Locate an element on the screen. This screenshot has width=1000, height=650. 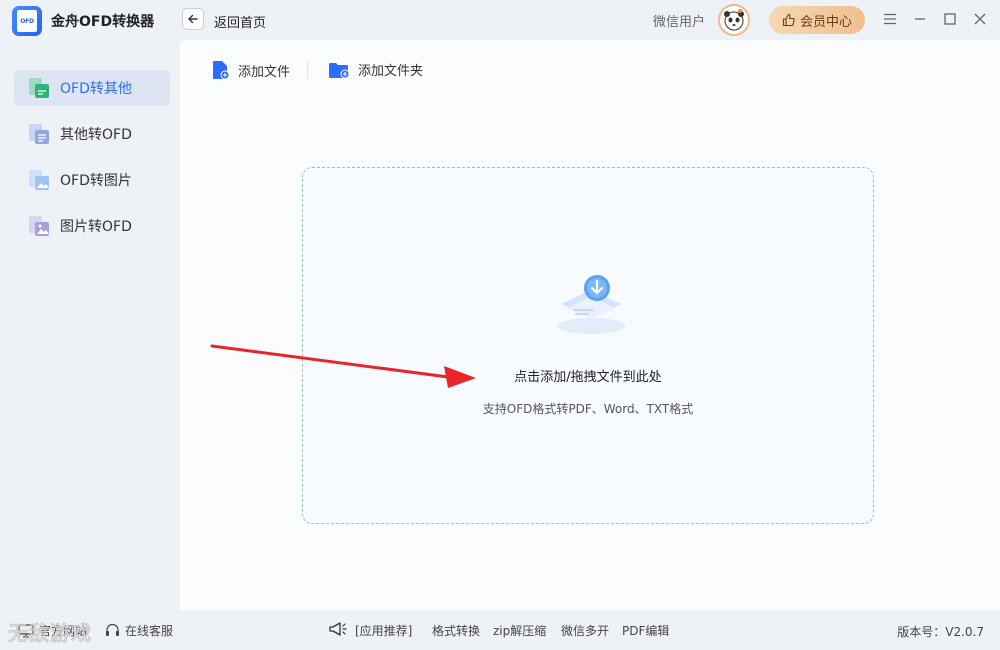
sidebar-item-ofd-to-image: OFD转图片 is located at coordinates (92, 180).